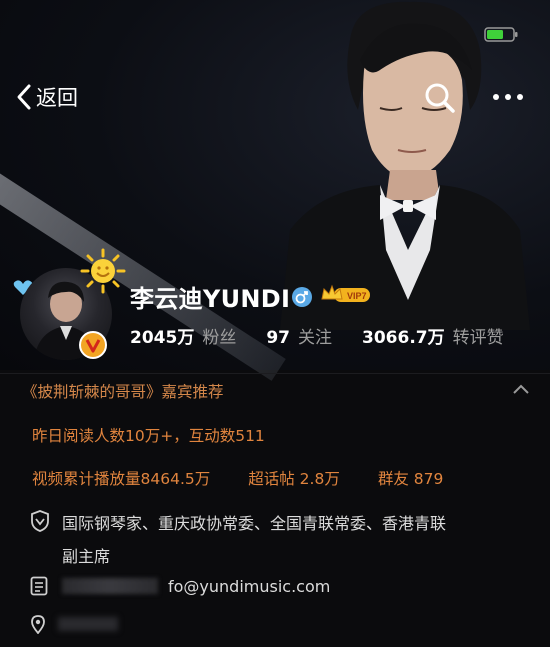  What do you see at coordinates (294, 478) in the screenshot?
I see `topic-posts: 超话帖 2.8万` at bounding box center [294, 478].